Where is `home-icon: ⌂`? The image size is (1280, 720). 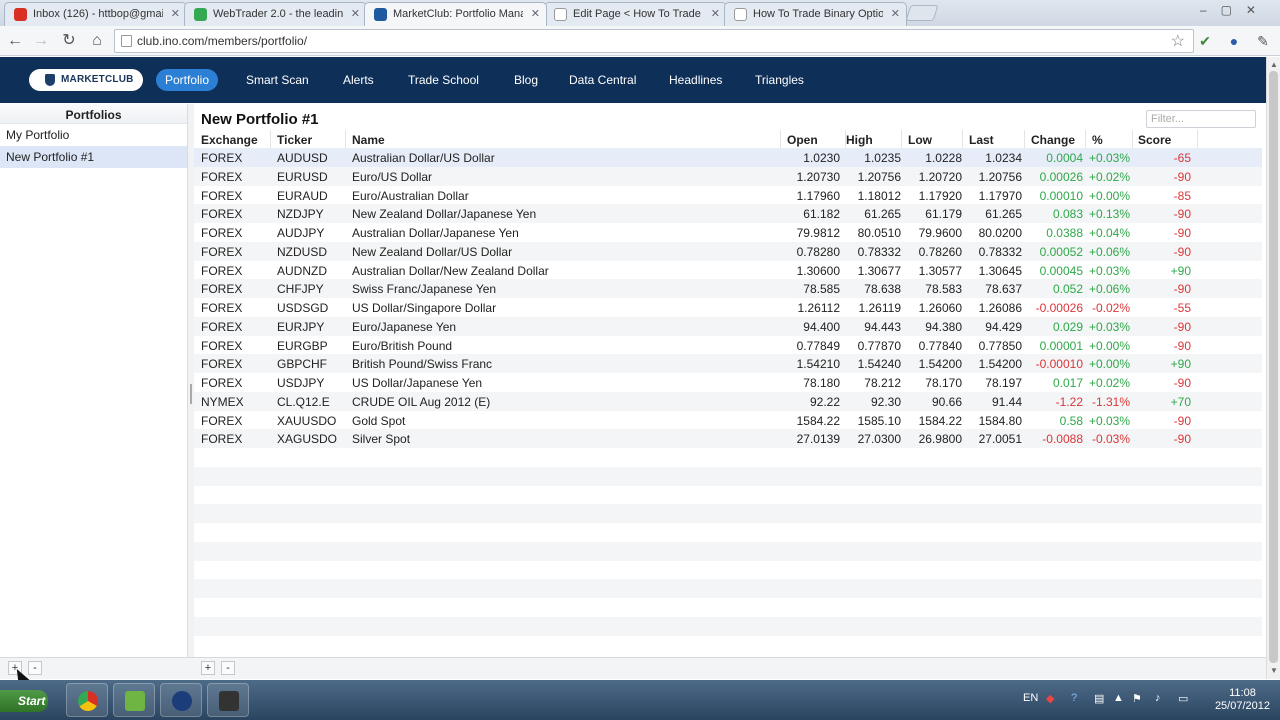 home-icon: ⌂ is located at coordinates (97, 41).